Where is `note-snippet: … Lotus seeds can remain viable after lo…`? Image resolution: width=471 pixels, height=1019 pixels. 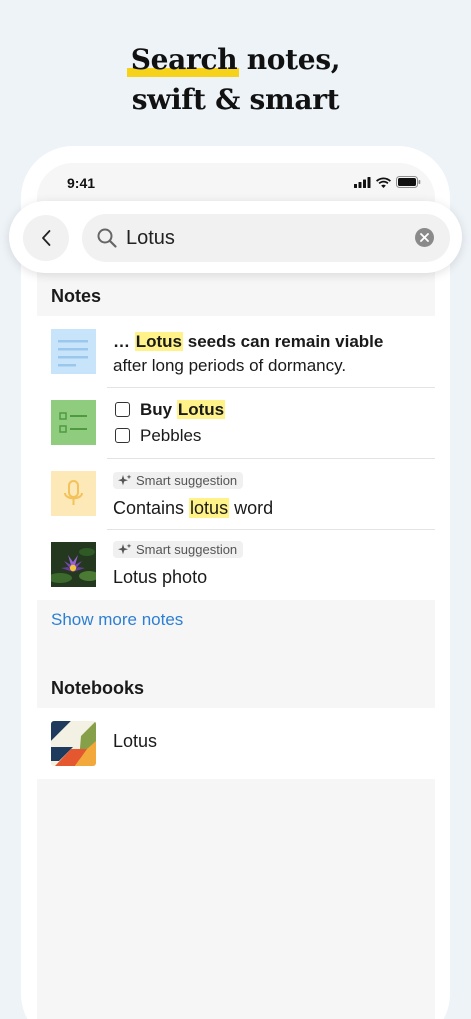 note-snippet: … Lotus seeds can remain viable after lo… is located at coordinates (248, 353).